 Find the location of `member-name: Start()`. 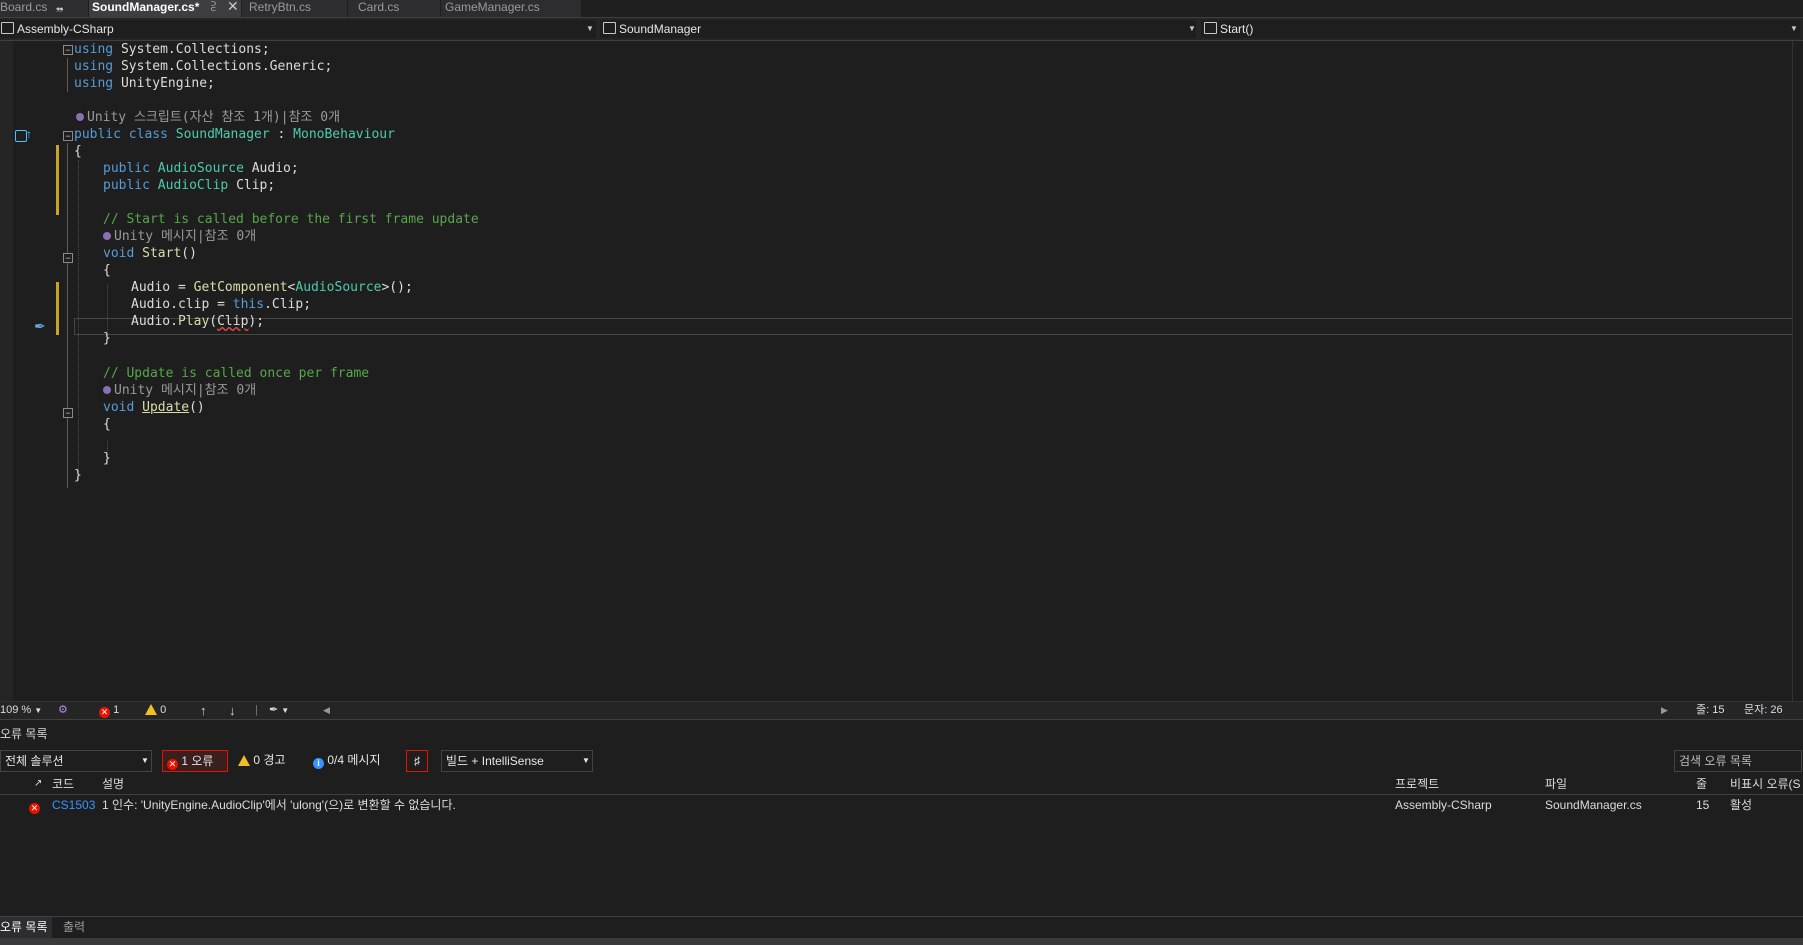

member-name: Start() is located at coordinates (1237, 29).